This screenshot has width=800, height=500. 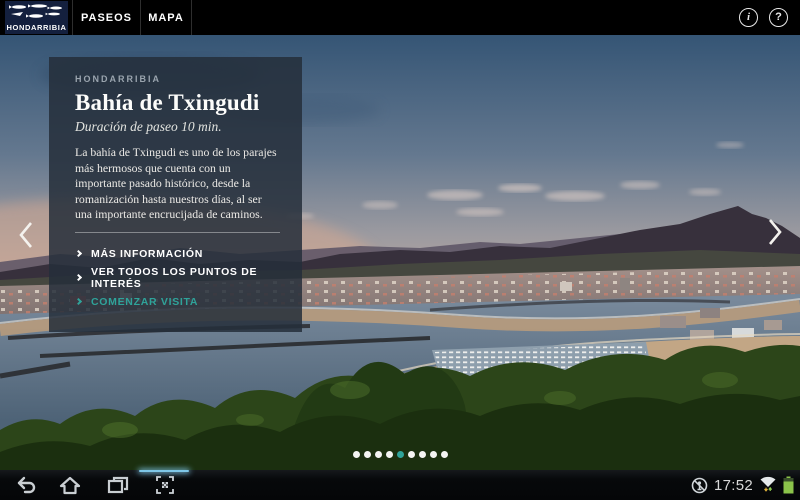 What do you see at coordinates (177, 254) in the screenshot?
I see `more-info-link: MÁS INFORMACIÓN` at bounding box center [177, 254].